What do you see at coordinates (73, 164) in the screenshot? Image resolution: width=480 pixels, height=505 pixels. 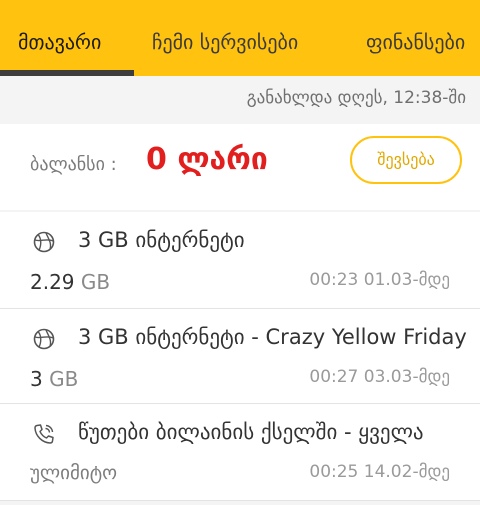 I see `balance-label: ბალანსი :` at bounding box center [73, 164].